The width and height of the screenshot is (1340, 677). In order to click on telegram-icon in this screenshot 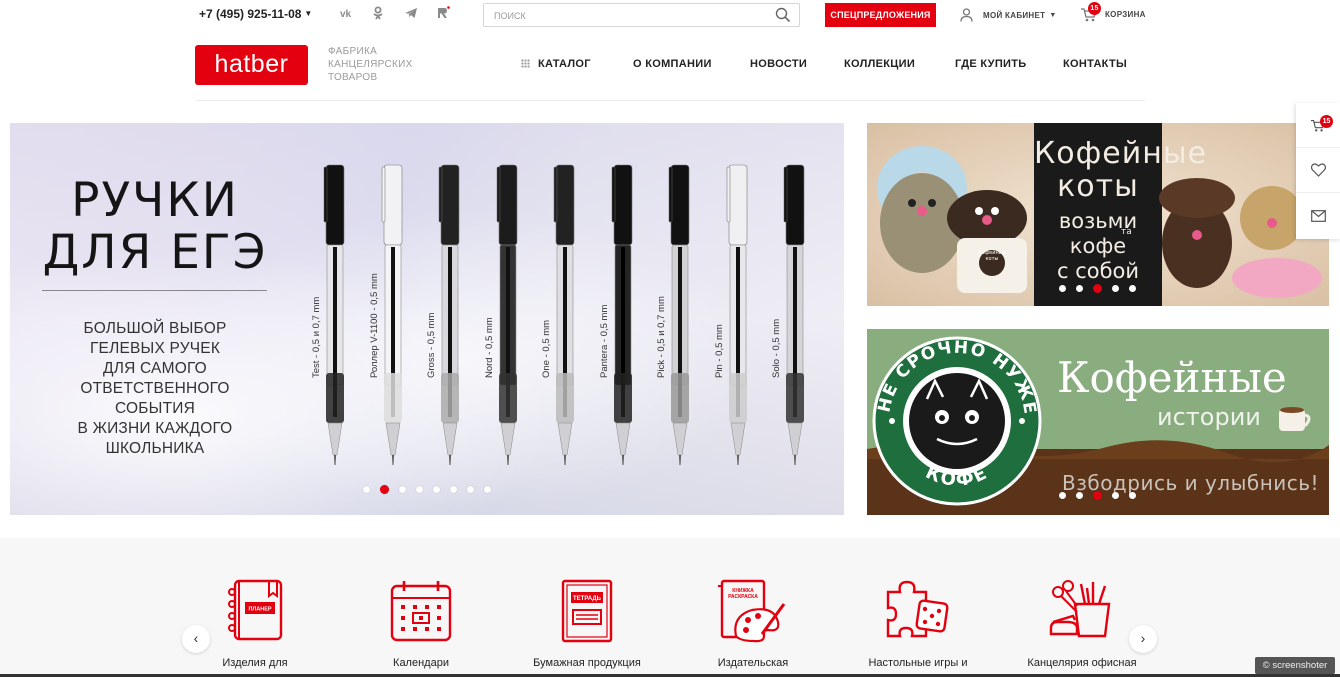, I will do `click(411, 13)`.